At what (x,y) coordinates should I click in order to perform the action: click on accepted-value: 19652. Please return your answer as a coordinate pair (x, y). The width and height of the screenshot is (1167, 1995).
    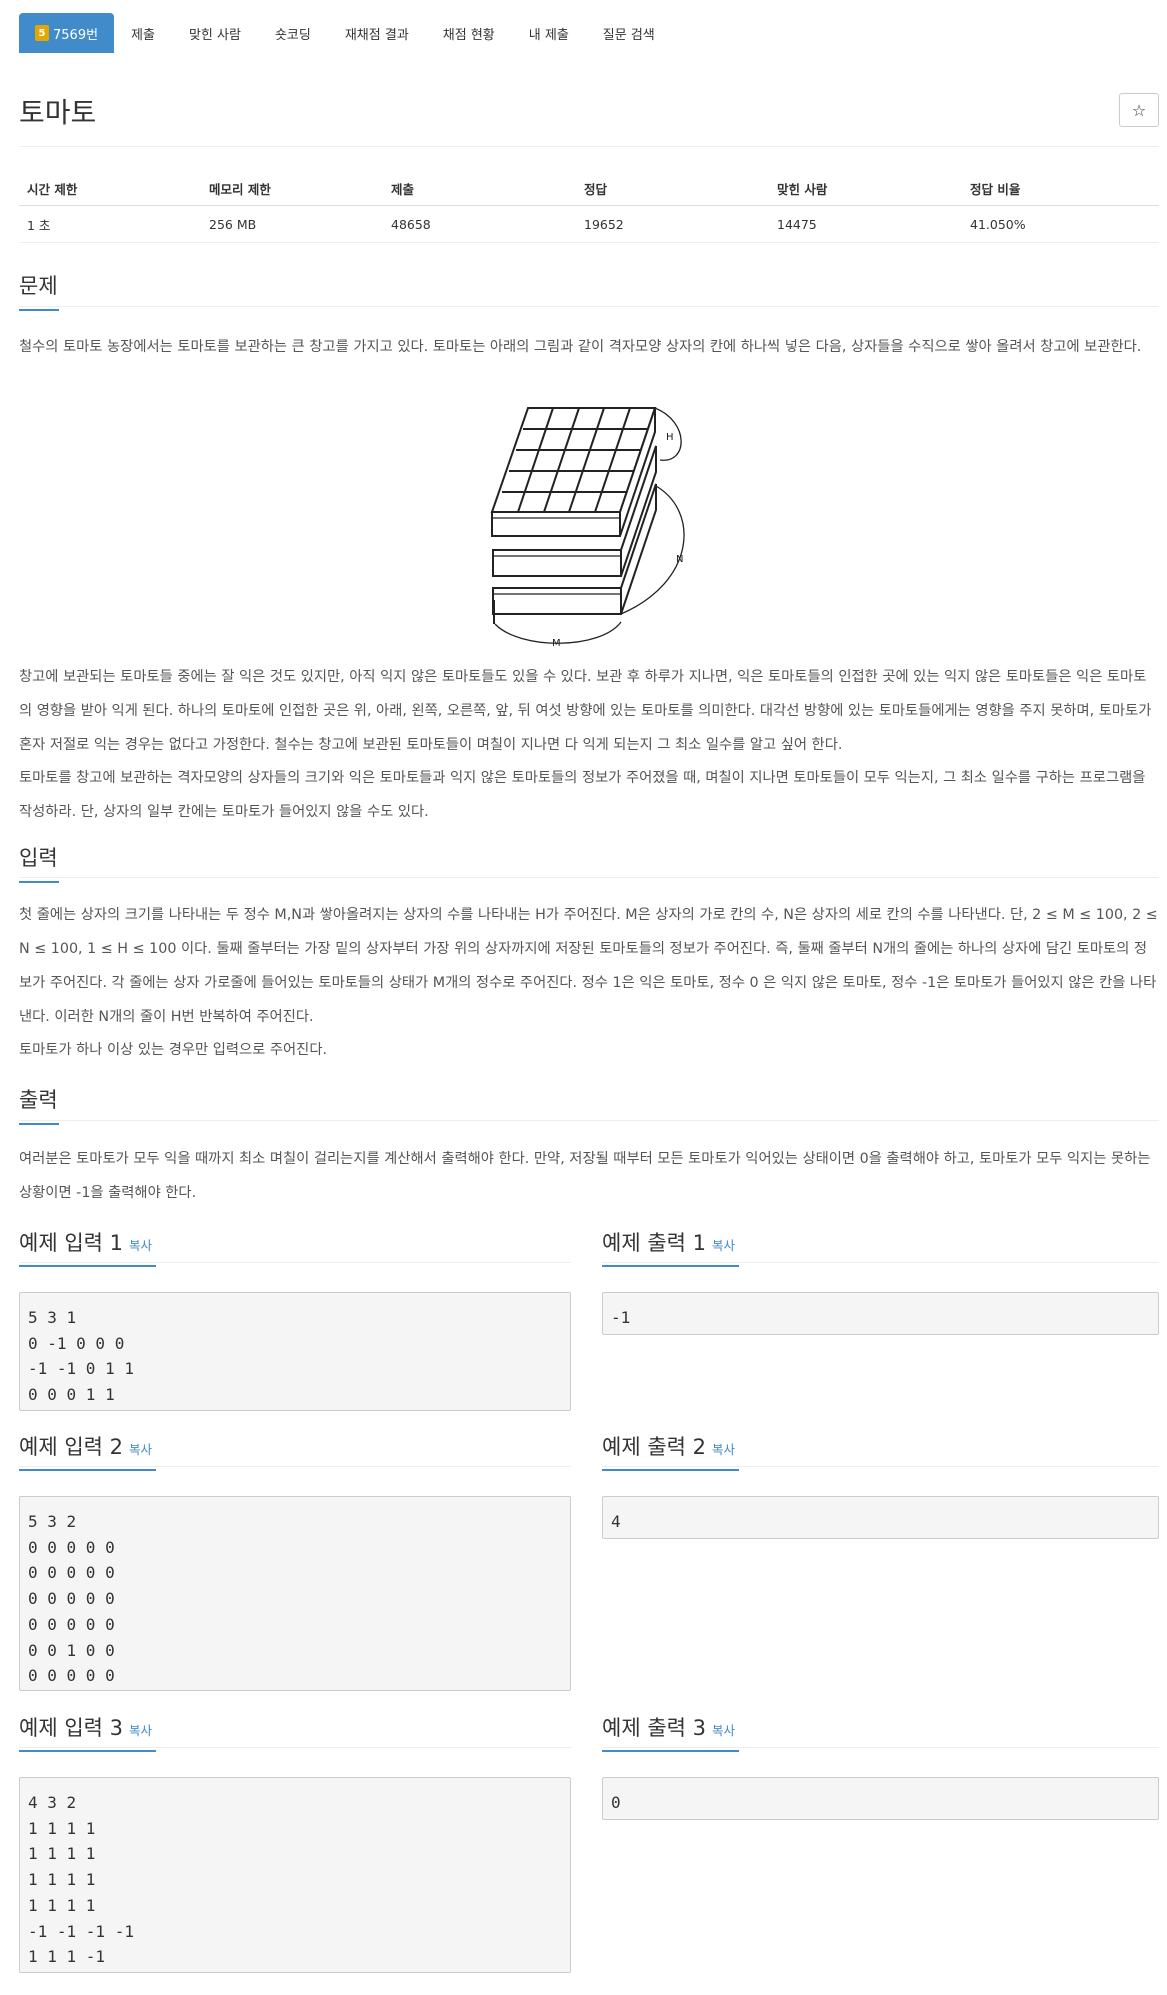
    Looking at the image, I should click on (672, 224).